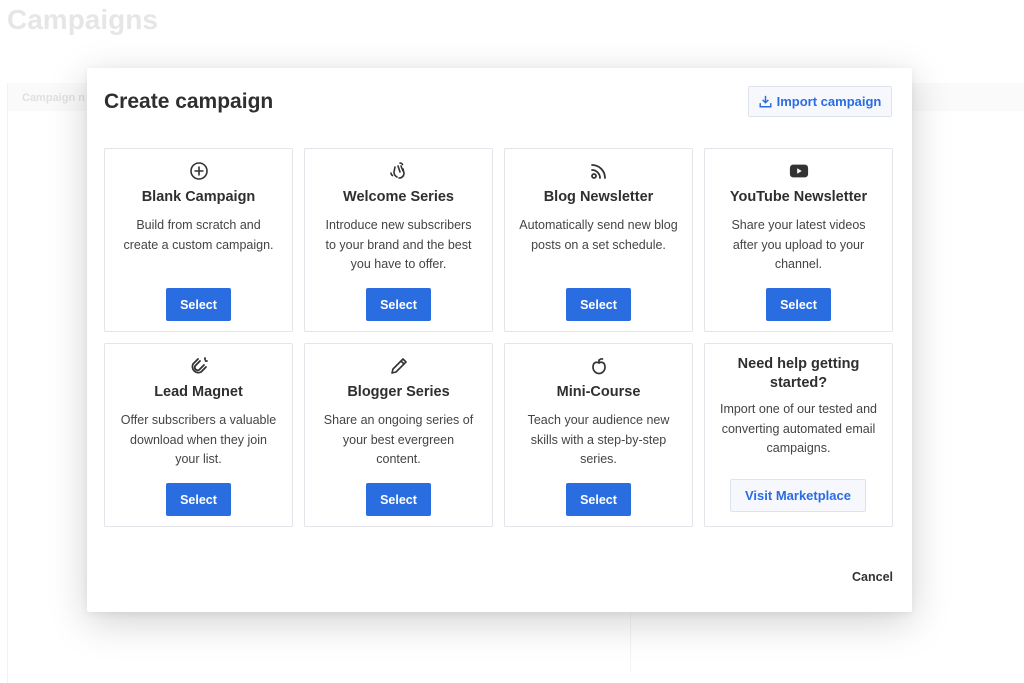 The width and height of the screenshot is (1024, 683). Describe the element at coordinates (598, 499) in the screenshot. I see `select-mini-course-button: Select` at that location.